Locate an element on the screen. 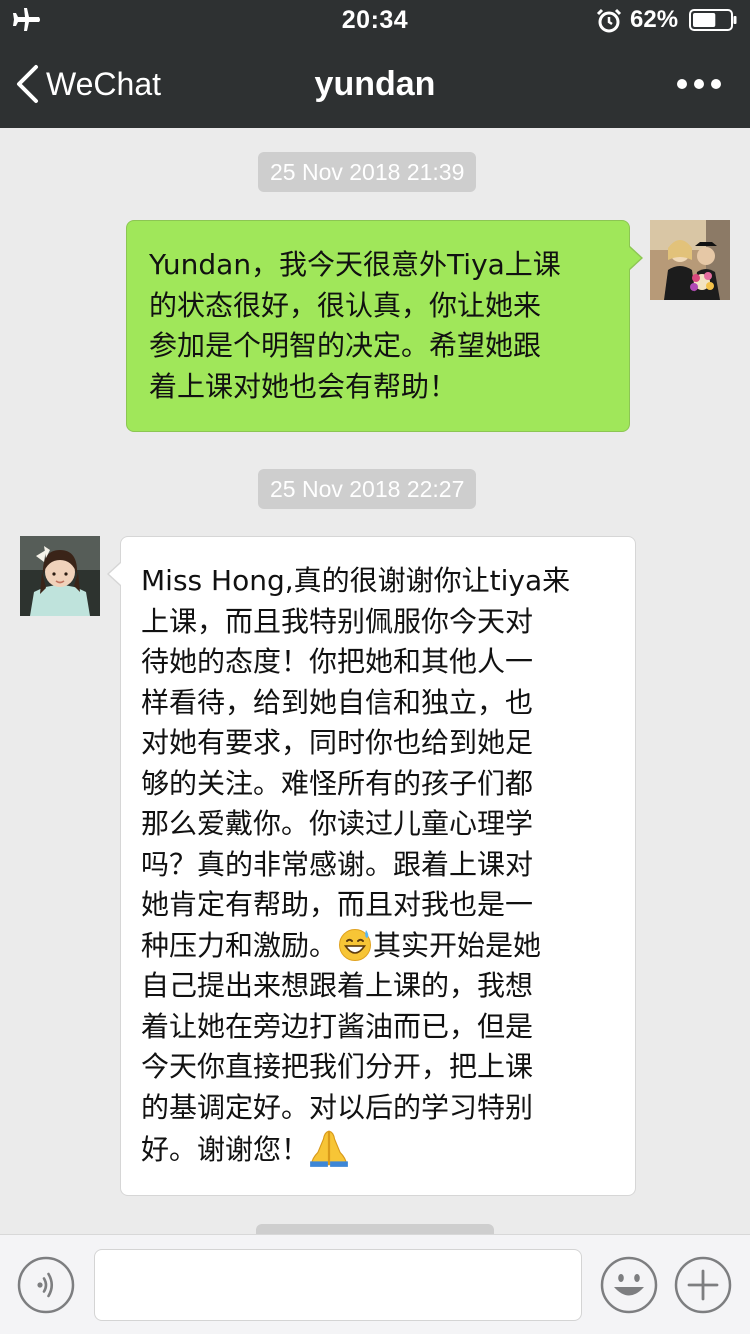 This screenshot has width=750, height=1334. message-line: 吗？真的非常感谢。跟着上课对 is located at coordinates (337, 864).